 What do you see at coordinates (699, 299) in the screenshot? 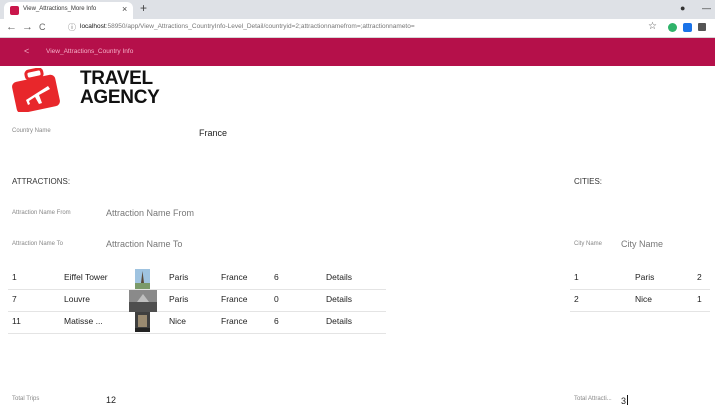
I see `city-attraction-count: 1` at bounding box center [699, 299].